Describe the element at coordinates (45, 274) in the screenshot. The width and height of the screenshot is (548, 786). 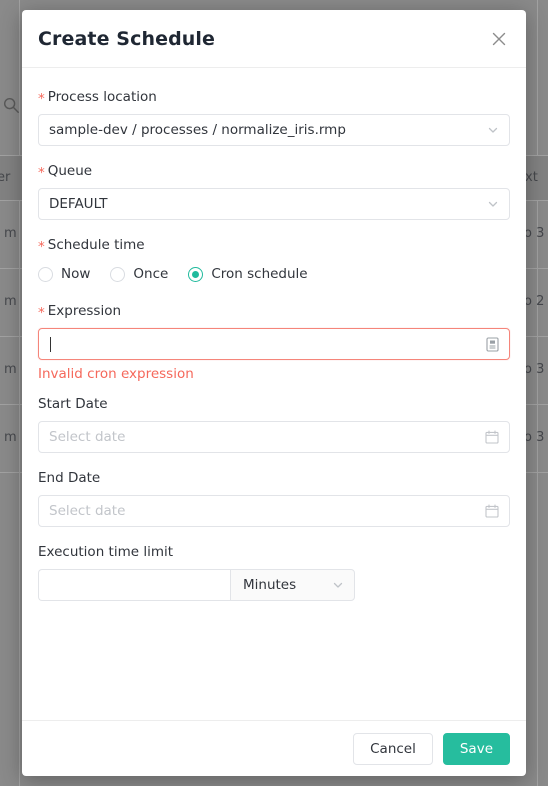
I see `radio-indicator-now` at that location.